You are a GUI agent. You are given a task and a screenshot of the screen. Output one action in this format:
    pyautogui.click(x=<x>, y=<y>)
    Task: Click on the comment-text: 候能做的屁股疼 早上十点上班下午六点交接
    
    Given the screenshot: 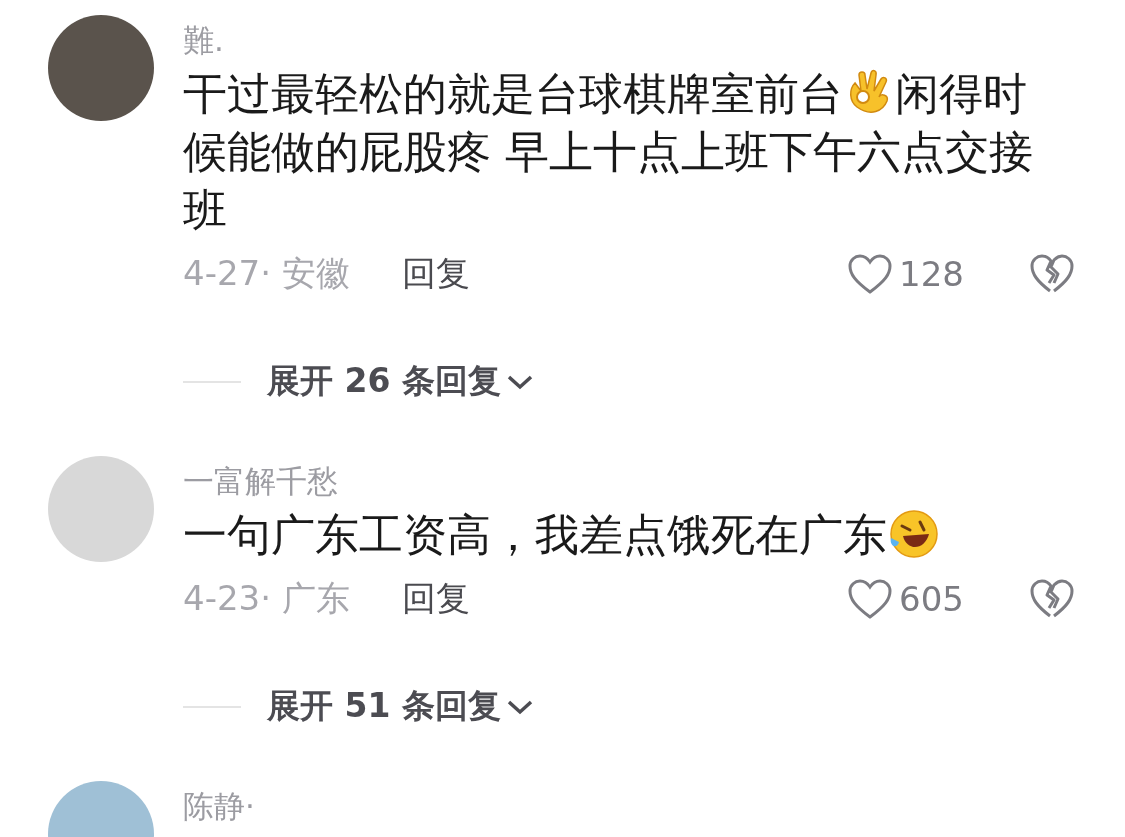 What is the action you would take?
    pyautogui.click(x=608, y=151)
    